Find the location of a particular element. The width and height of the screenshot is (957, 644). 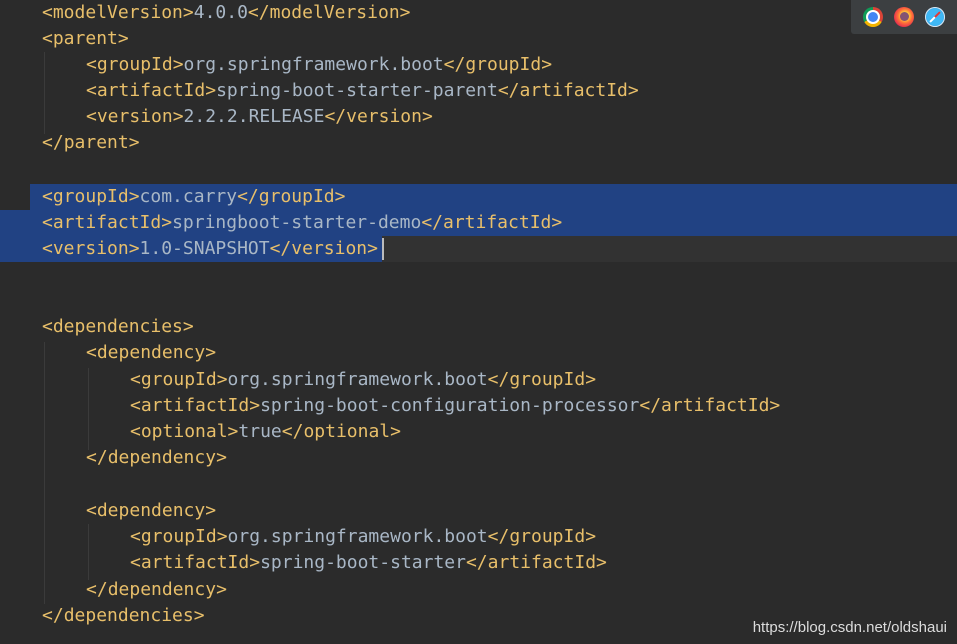

code-line: <modelVersion>4.0.0</modelVersion> is located at coordinates (478, 13).